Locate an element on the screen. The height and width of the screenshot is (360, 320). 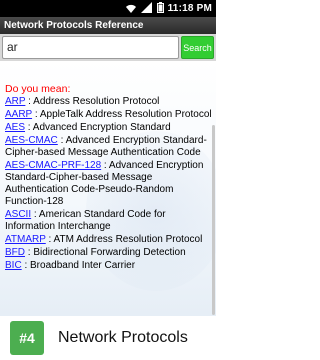
term-definition: : Advanced Encryption Standard is located at coordinates (98, 127).